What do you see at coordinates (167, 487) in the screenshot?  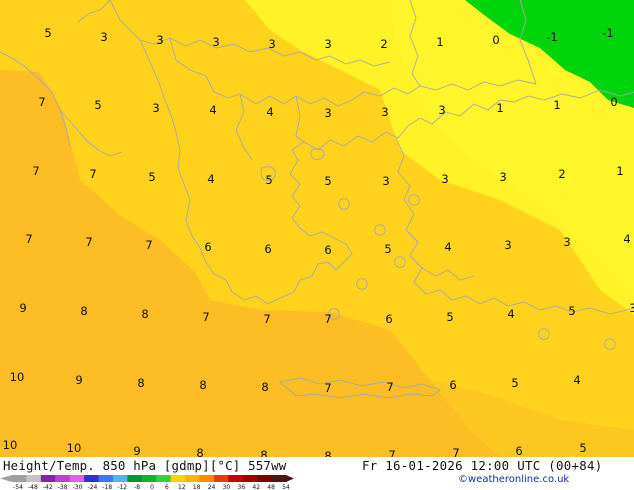 I see `legend-tick-label: 6` at bounding box center [167, 487].